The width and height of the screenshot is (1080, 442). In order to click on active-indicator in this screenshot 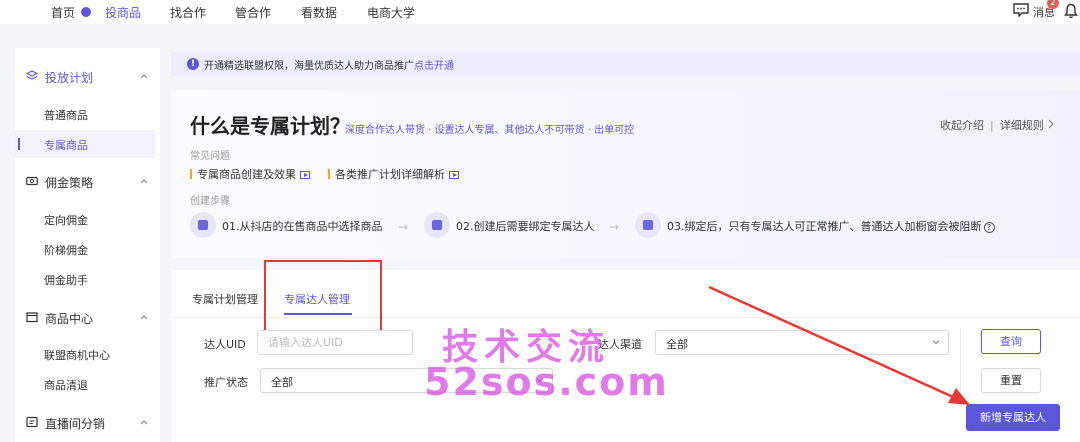, I will do `click(19, 144)`.